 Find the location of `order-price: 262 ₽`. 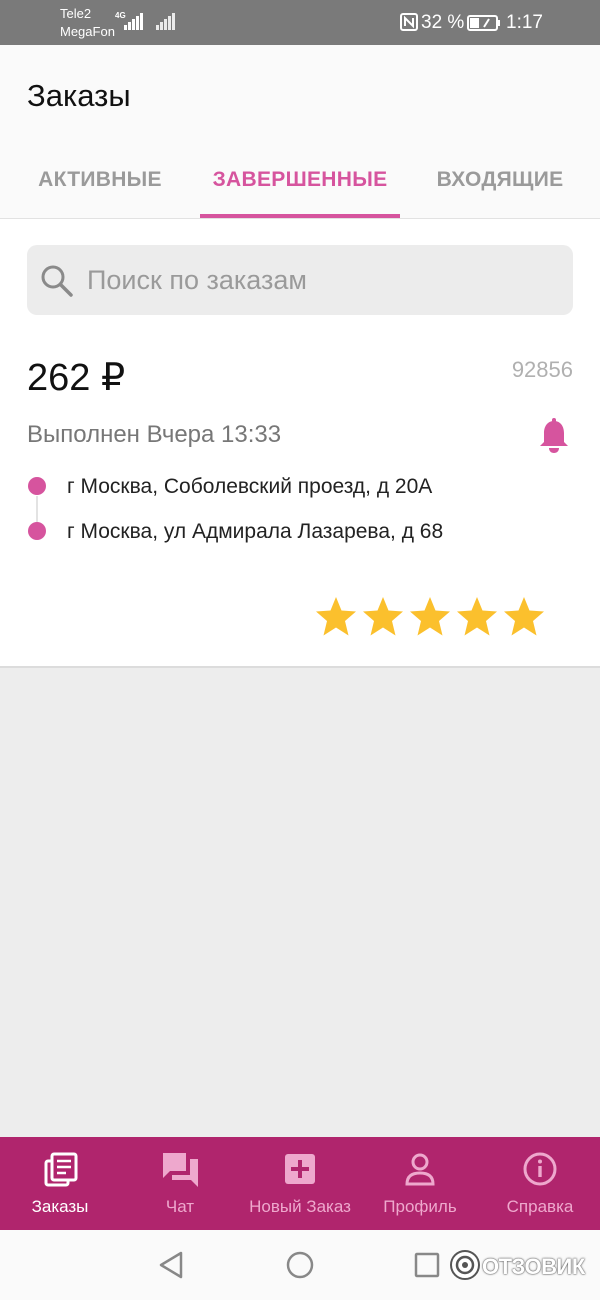

order-price: 262 ₽ is located at coordinates (76, 378).